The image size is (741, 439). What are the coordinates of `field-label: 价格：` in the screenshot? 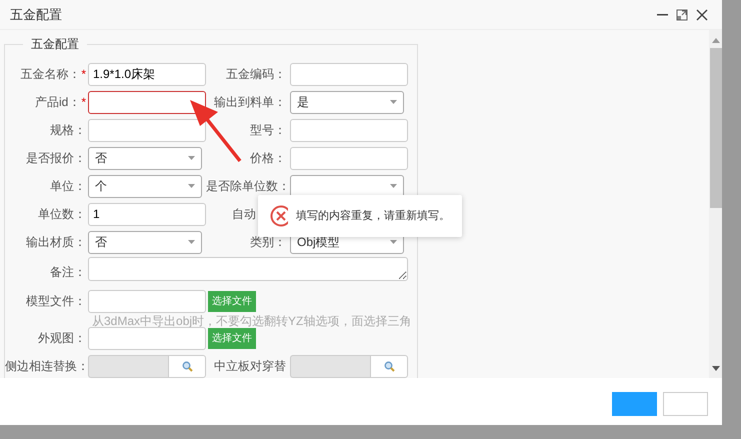 It's located at (268, 158).